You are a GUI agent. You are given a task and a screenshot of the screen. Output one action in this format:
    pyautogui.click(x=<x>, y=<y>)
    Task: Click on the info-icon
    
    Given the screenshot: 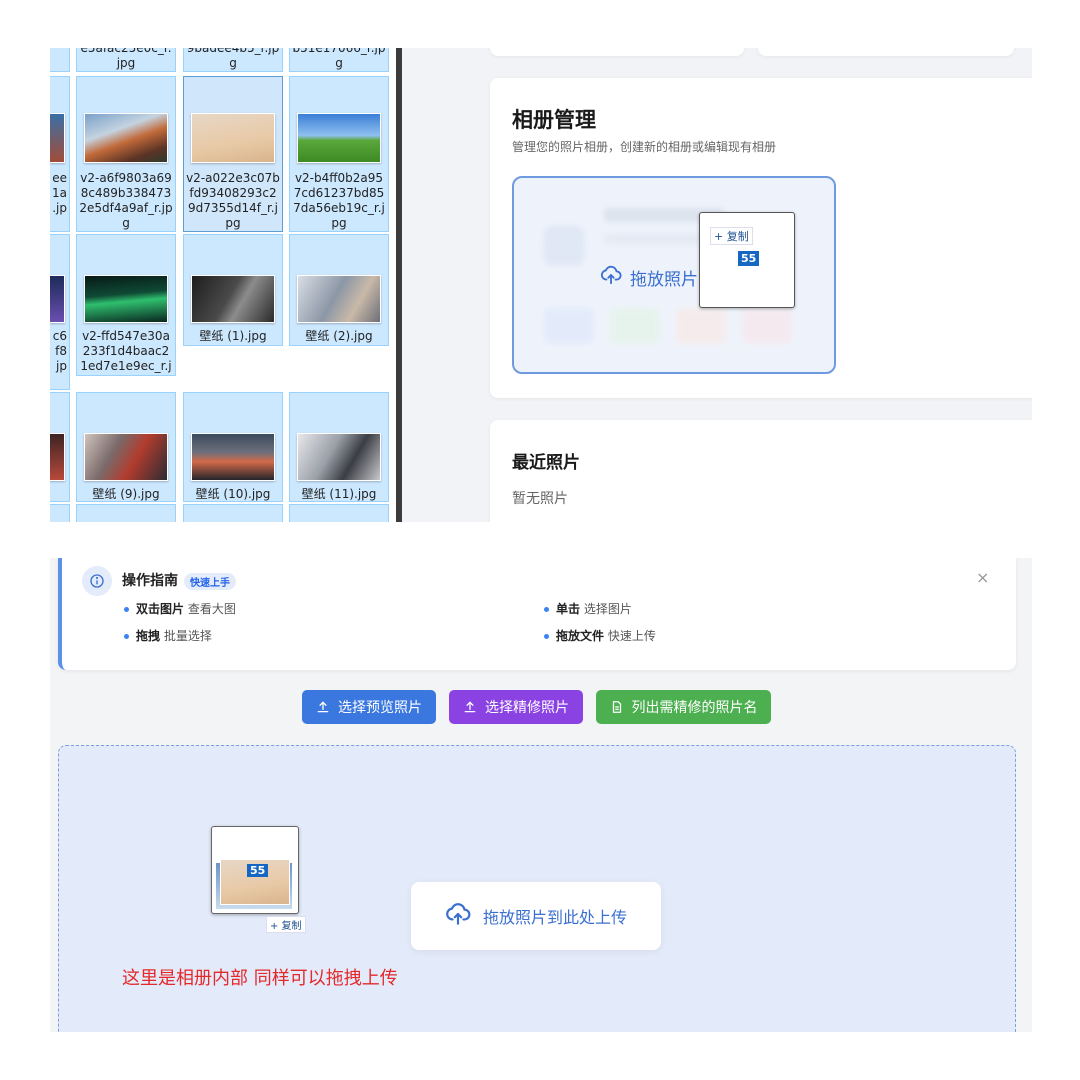 What is the action you would take?
    pyautogui.click(x=97, y=581)
    